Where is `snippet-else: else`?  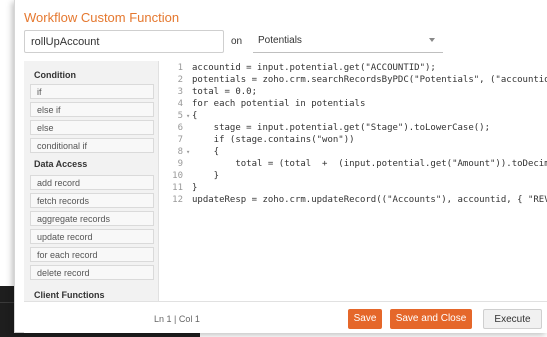
snippet-else: else is located at coordinates (92, 127).